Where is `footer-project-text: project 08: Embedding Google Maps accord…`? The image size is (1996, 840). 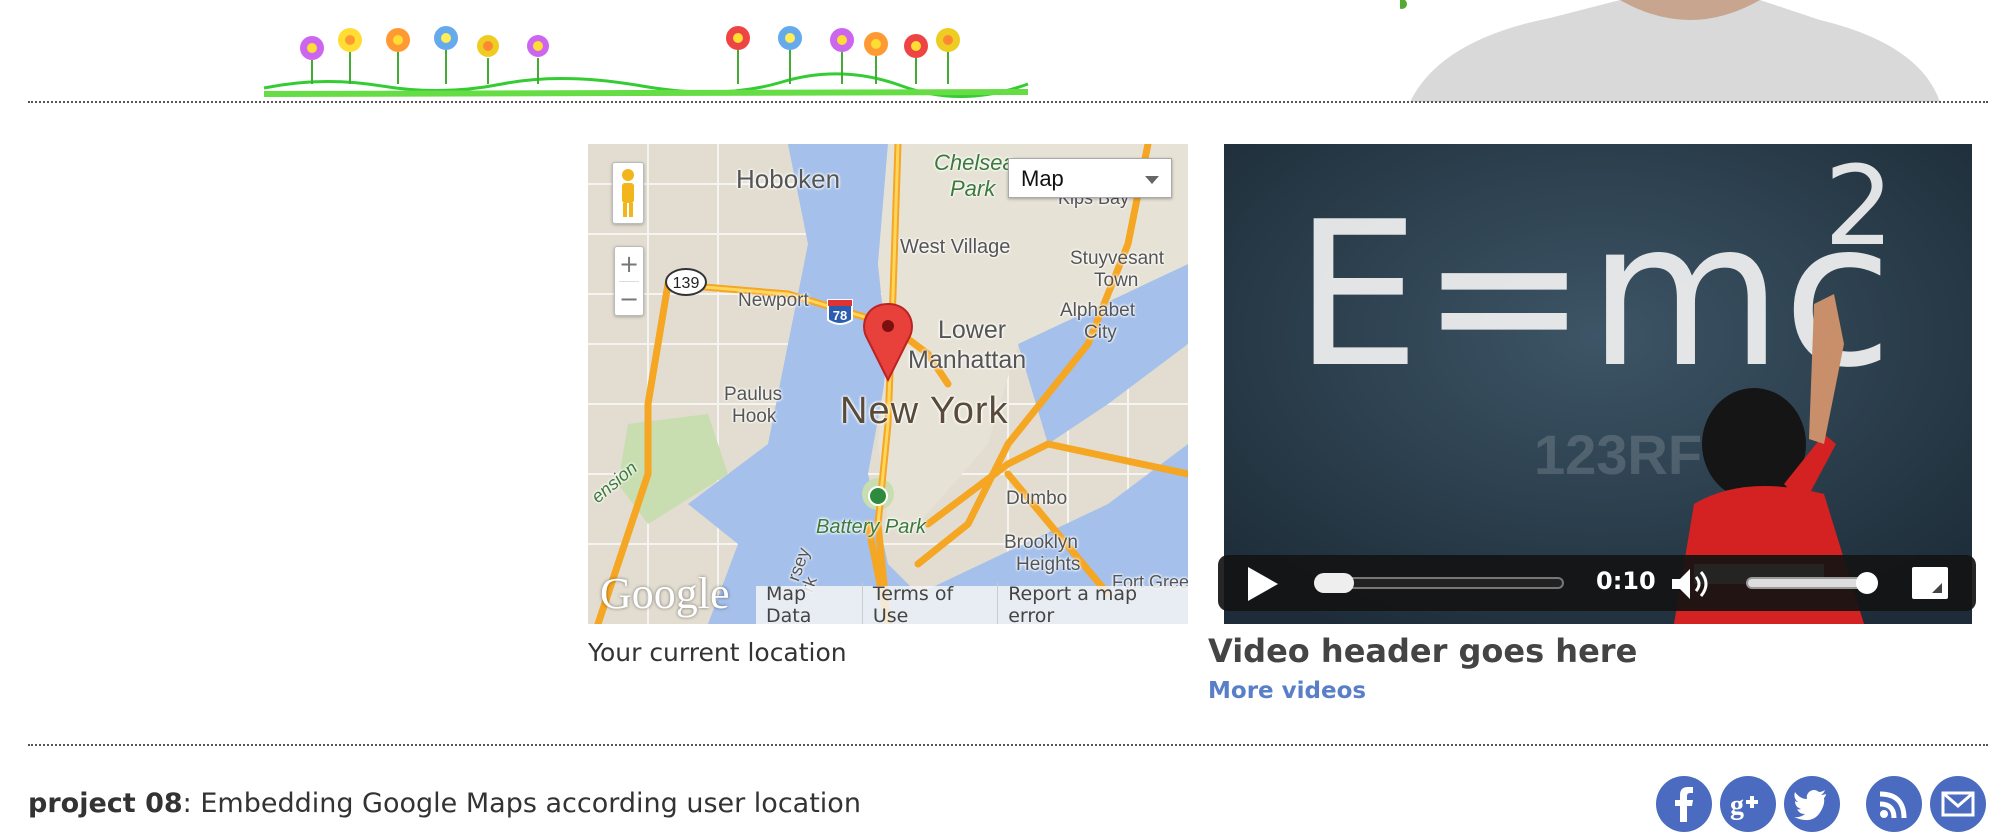
footer-project-text: project 08: Embedding Google Maps accord… is located at coordinates (444, 803).